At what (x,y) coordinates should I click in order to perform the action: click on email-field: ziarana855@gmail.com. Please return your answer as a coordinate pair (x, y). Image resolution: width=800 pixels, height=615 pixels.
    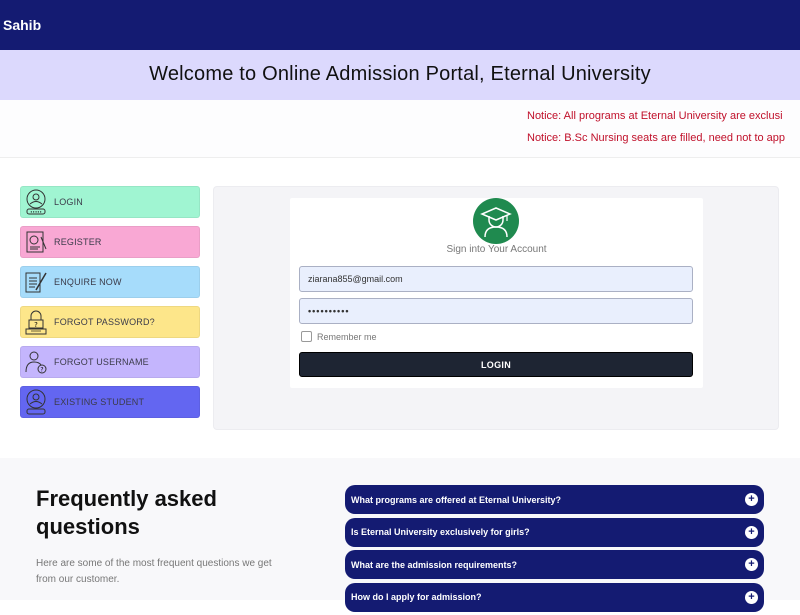
    Looking at the image, I should click on (496, 279).